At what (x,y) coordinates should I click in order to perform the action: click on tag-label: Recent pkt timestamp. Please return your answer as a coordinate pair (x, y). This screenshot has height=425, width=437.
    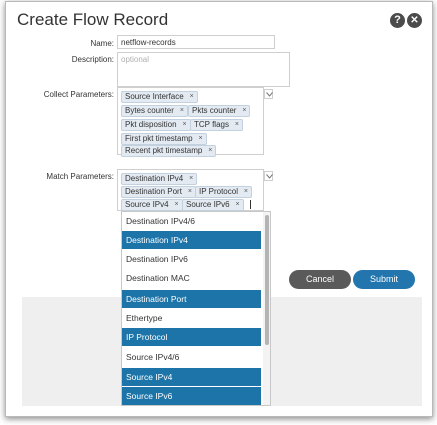
    Looking at the image, I should click on (164, 150).